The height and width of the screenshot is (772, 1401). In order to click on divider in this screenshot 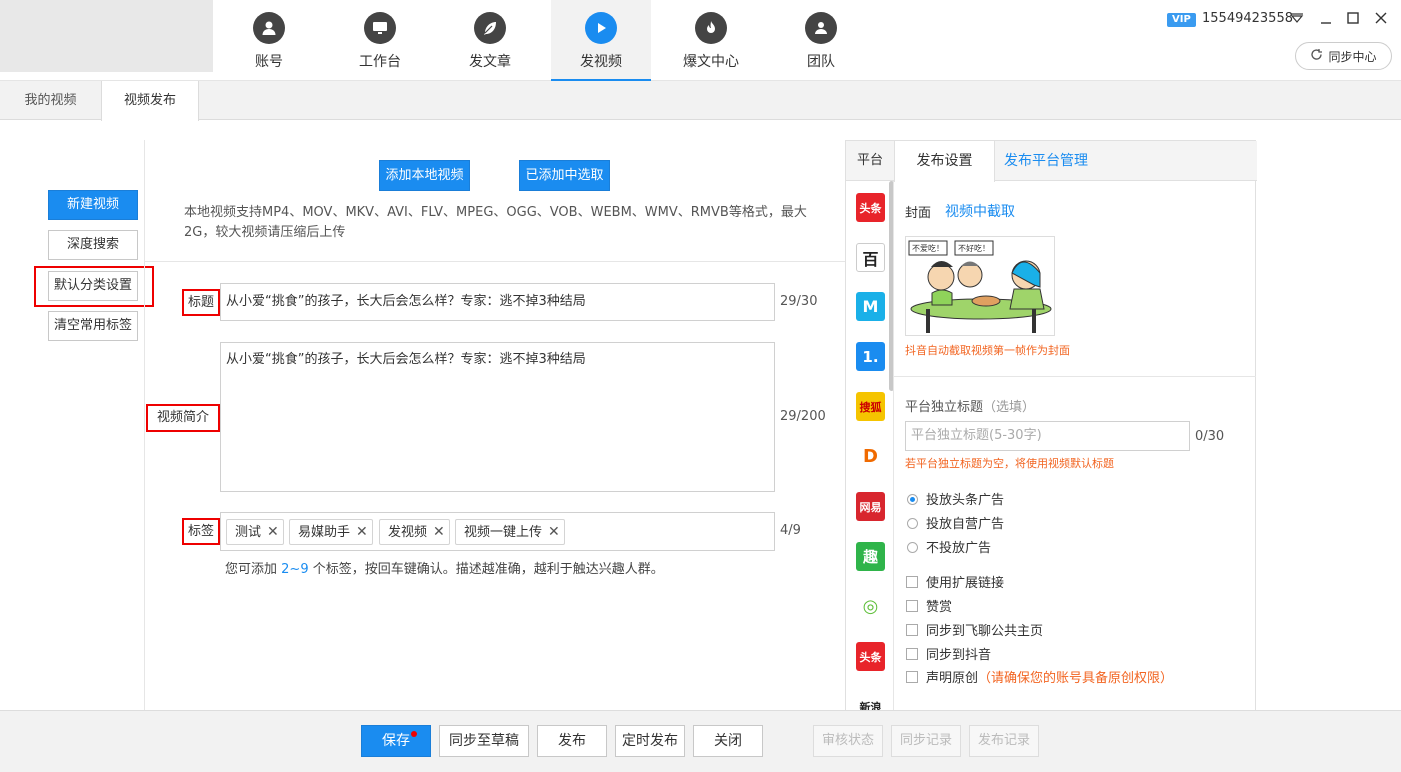, I will do `click(495, 261)`.